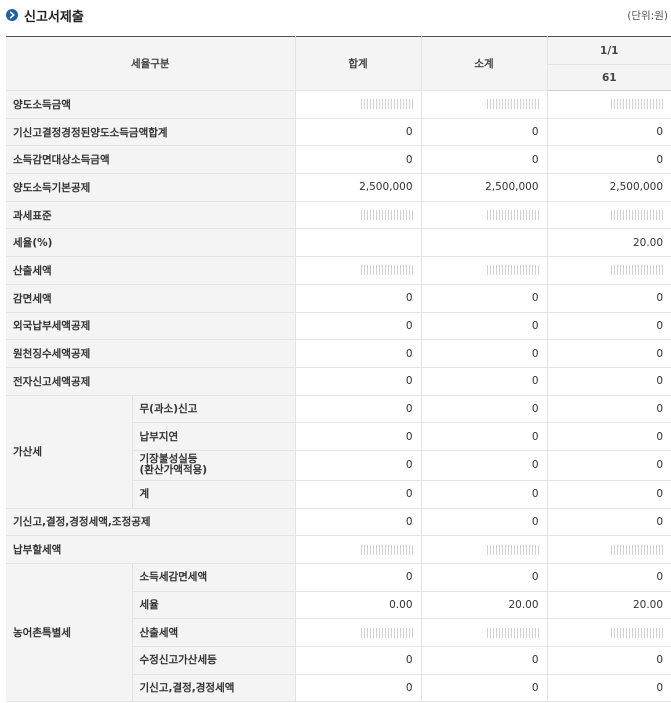  What do you see at coordinates (151, 522) in the screenshot?
I see `row-label: 기신고,결정,경정세액,조정공제` at bounding box center [151, 522].